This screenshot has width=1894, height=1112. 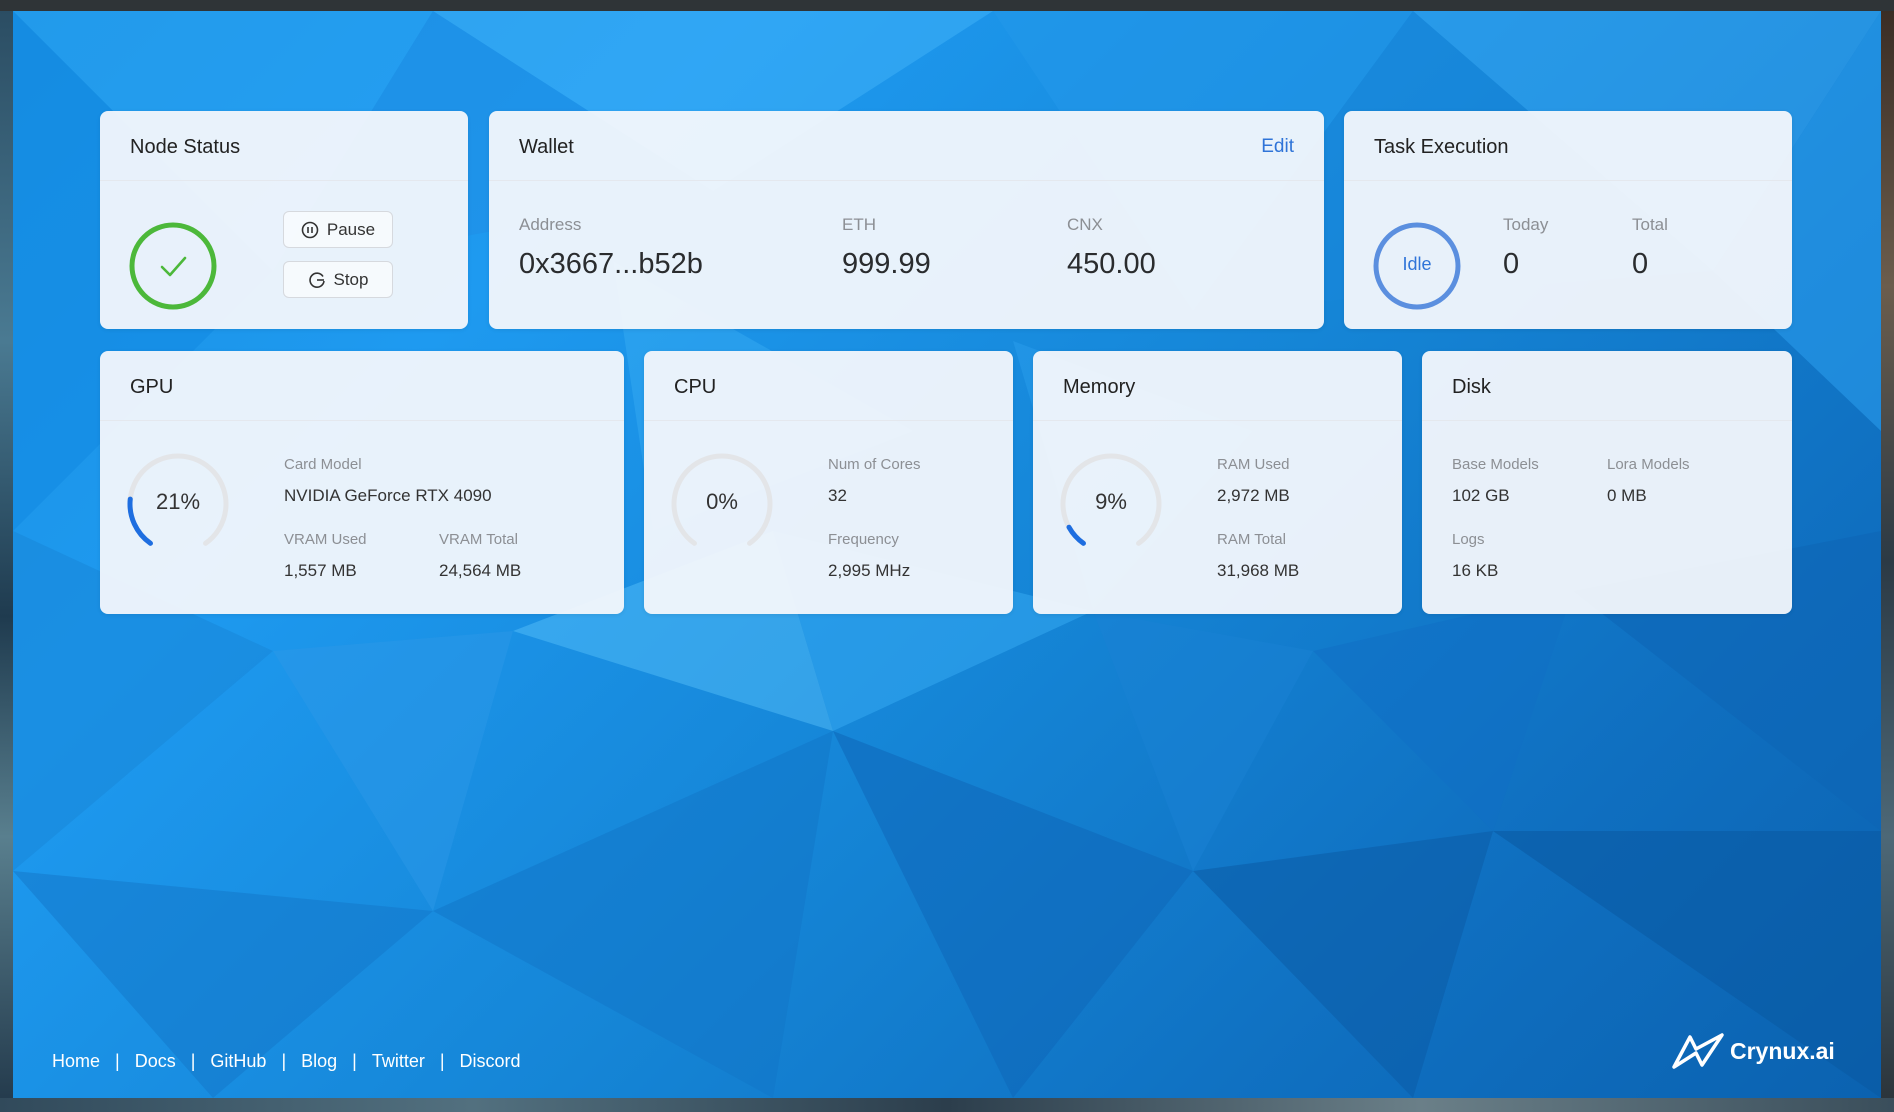 I want to click on base-models-label: Base Models, so click(x=1495, y=464).